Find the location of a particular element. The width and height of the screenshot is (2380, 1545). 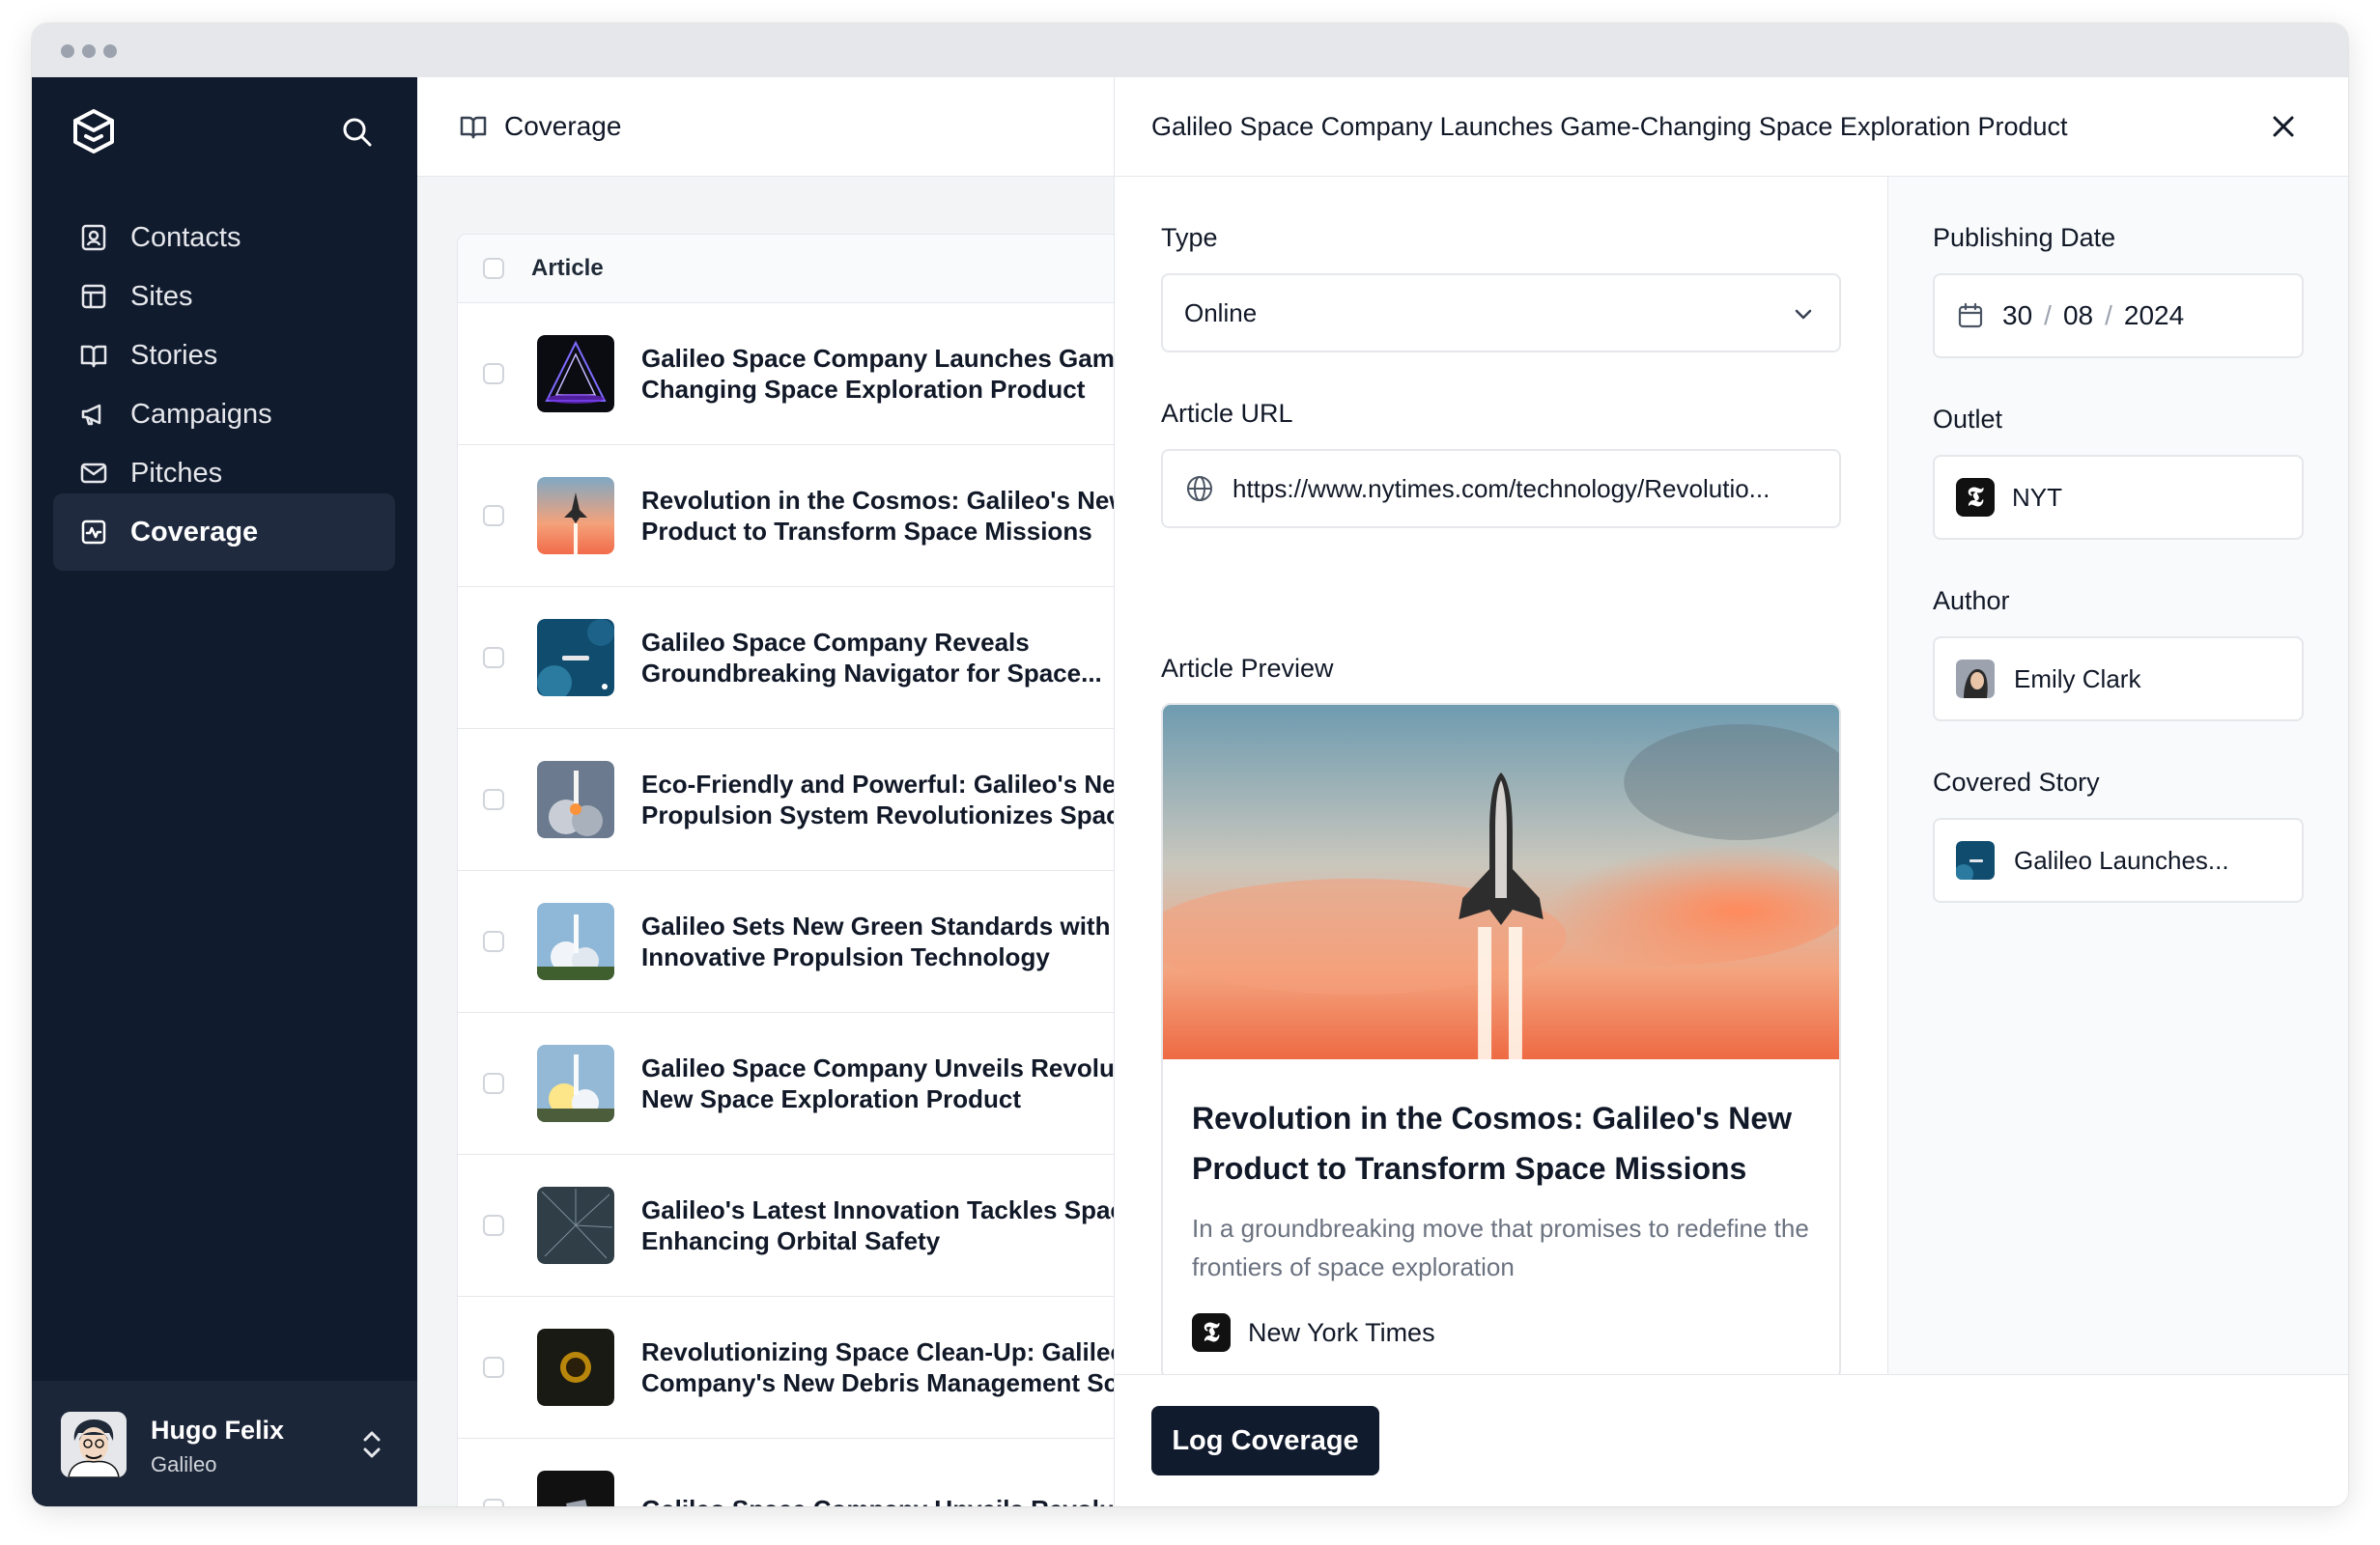

covered-story-label: Covered Story is located at coordinates (2017, 782).